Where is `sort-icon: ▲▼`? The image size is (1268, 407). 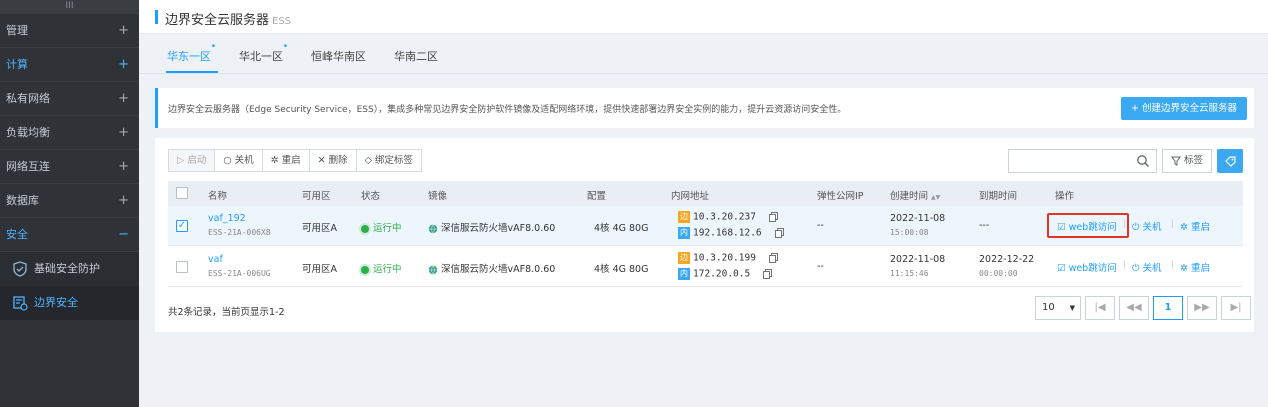 sort-icon: ▲▼ is located at coordinates (935, 197).